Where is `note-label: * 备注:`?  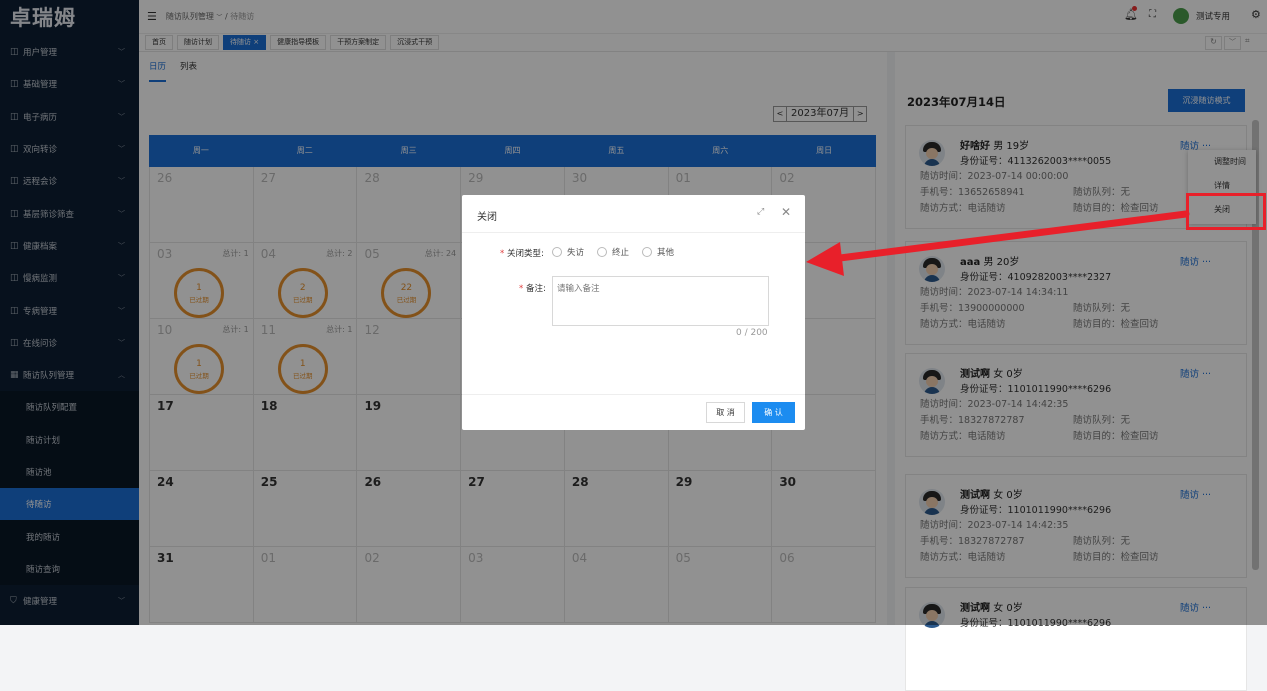 note-label: * 备注: is located at coordinates (532, 289).